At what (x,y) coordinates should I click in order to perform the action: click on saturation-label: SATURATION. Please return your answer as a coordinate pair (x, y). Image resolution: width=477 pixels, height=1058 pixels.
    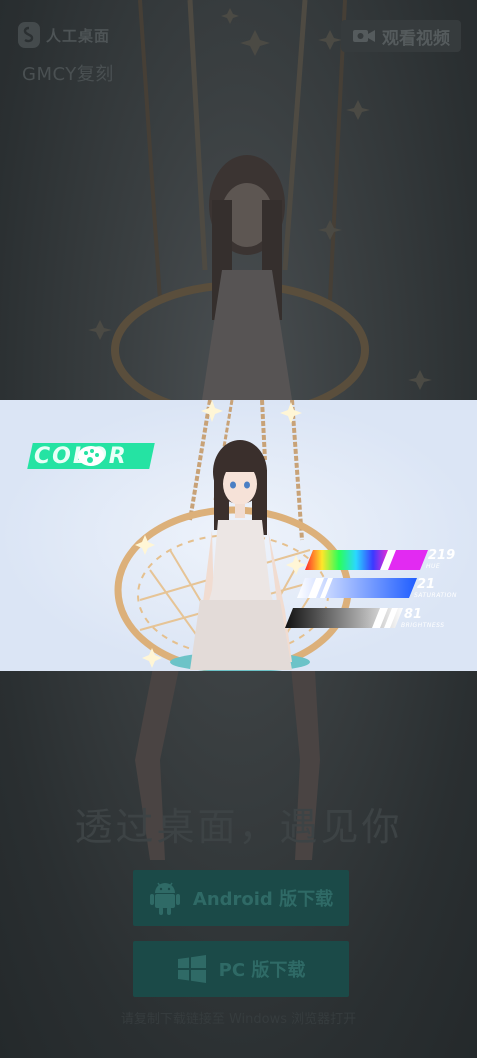
    Looking at the image, I should click on (436, 595).